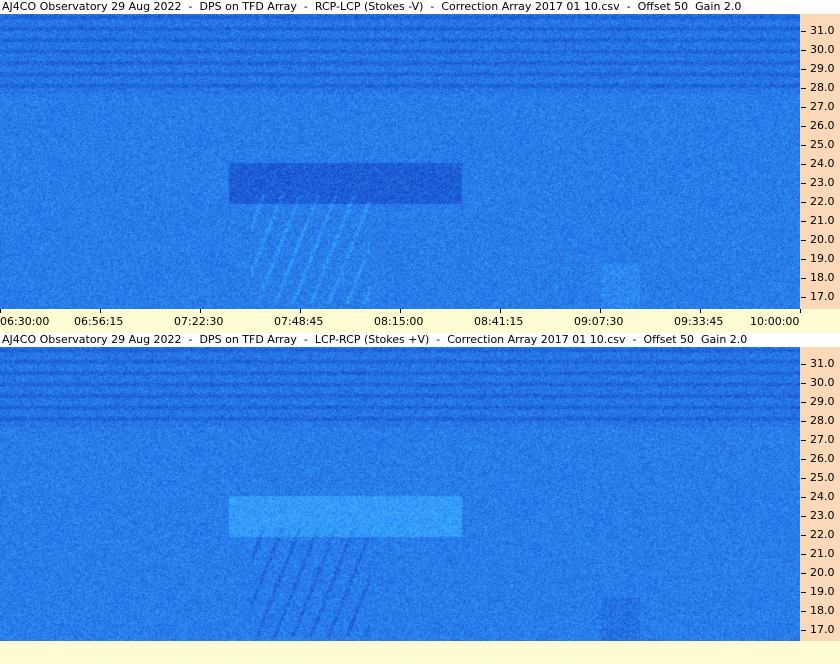  Describe the element at coordinates (299, 321) in the screenshot. I see `time-tick-text: 07:48:45` at that location.